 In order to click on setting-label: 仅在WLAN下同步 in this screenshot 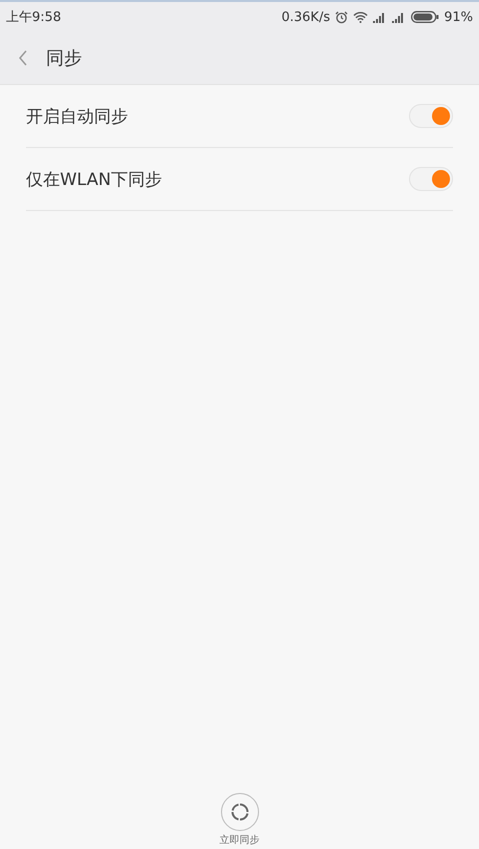, I will do `click(94, 179)`.